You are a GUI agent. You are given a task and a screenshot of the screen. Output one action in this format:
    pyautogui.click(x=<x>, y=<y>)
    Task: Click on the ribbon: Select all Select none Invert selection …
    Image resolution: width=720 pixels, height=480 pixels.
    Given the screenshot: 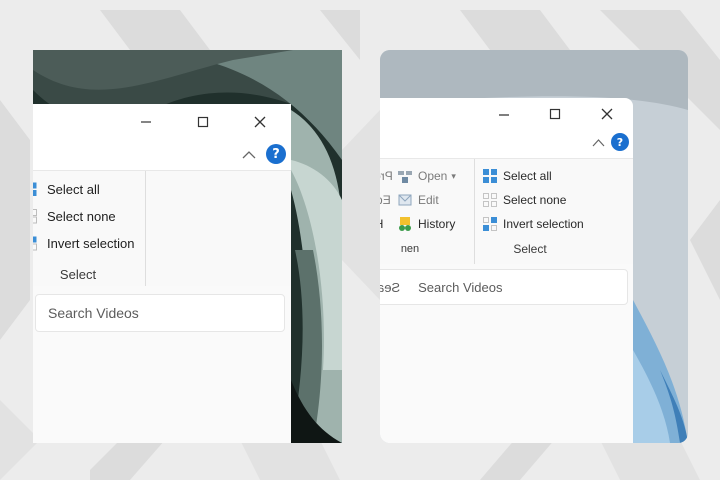 What is the action you would take?
    pyautogui.click(x=162, y=229)
    